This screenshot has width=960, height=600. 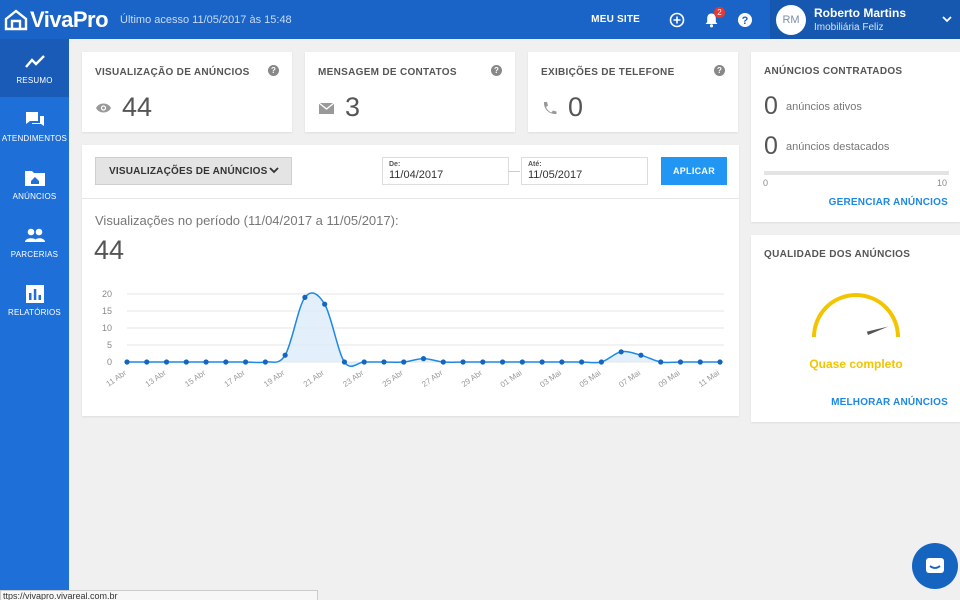 I want to click on panel-title: ANÚNCIOS CONTRATADOS, so click(x=833, y=71).